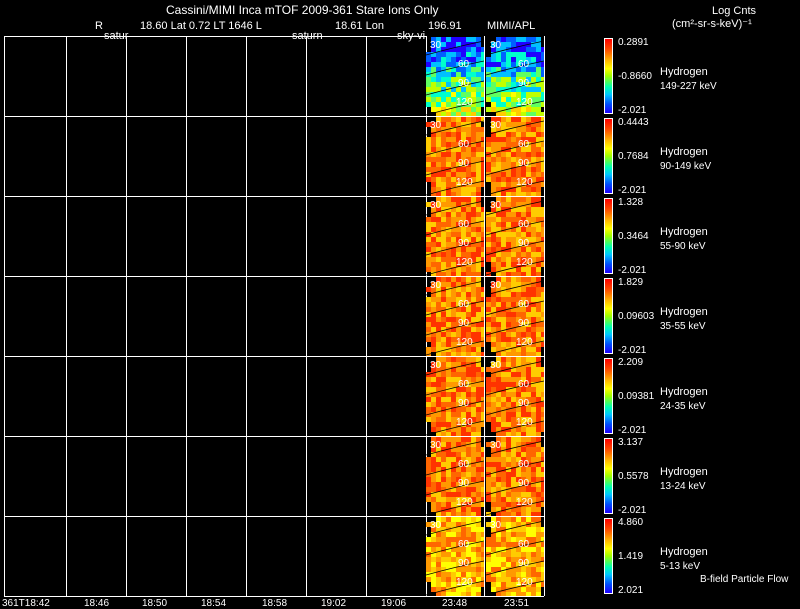  Describe the element at coordinates (126, 556) in the screenshot. I see `grid-line` at that location.